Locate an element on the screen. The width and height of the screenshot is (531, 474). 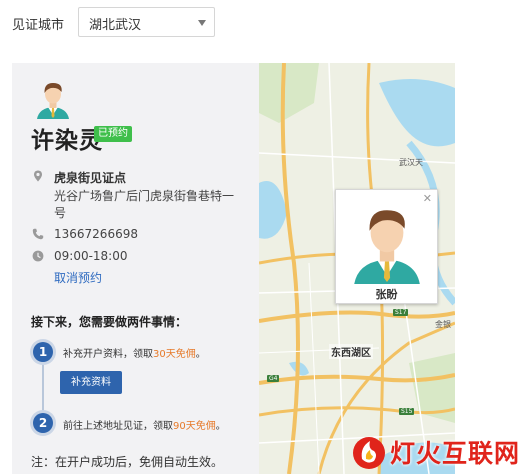
location-pin-icon is located at coordinates (38, 176).